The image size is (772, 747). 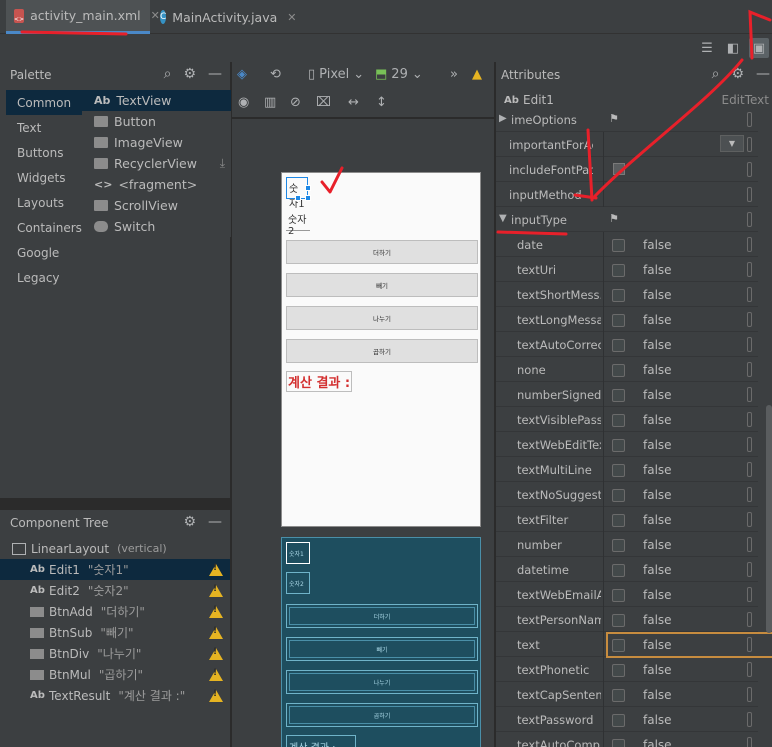 What do you see at coordinates (454, 74) in the screenshot?
I see `overflow-icon: »` at bounding box center [454, 74].